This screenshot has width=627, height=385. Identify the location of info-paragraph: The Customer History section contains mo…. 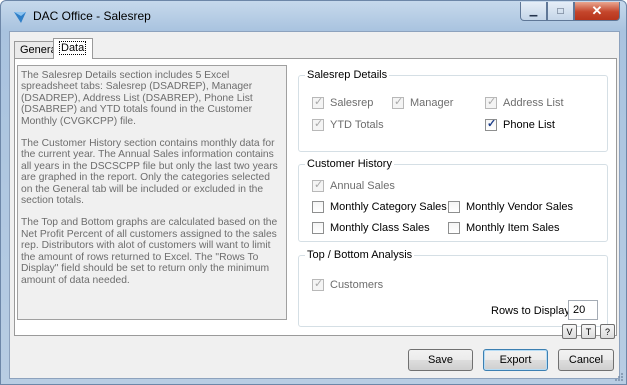
(149, 172).